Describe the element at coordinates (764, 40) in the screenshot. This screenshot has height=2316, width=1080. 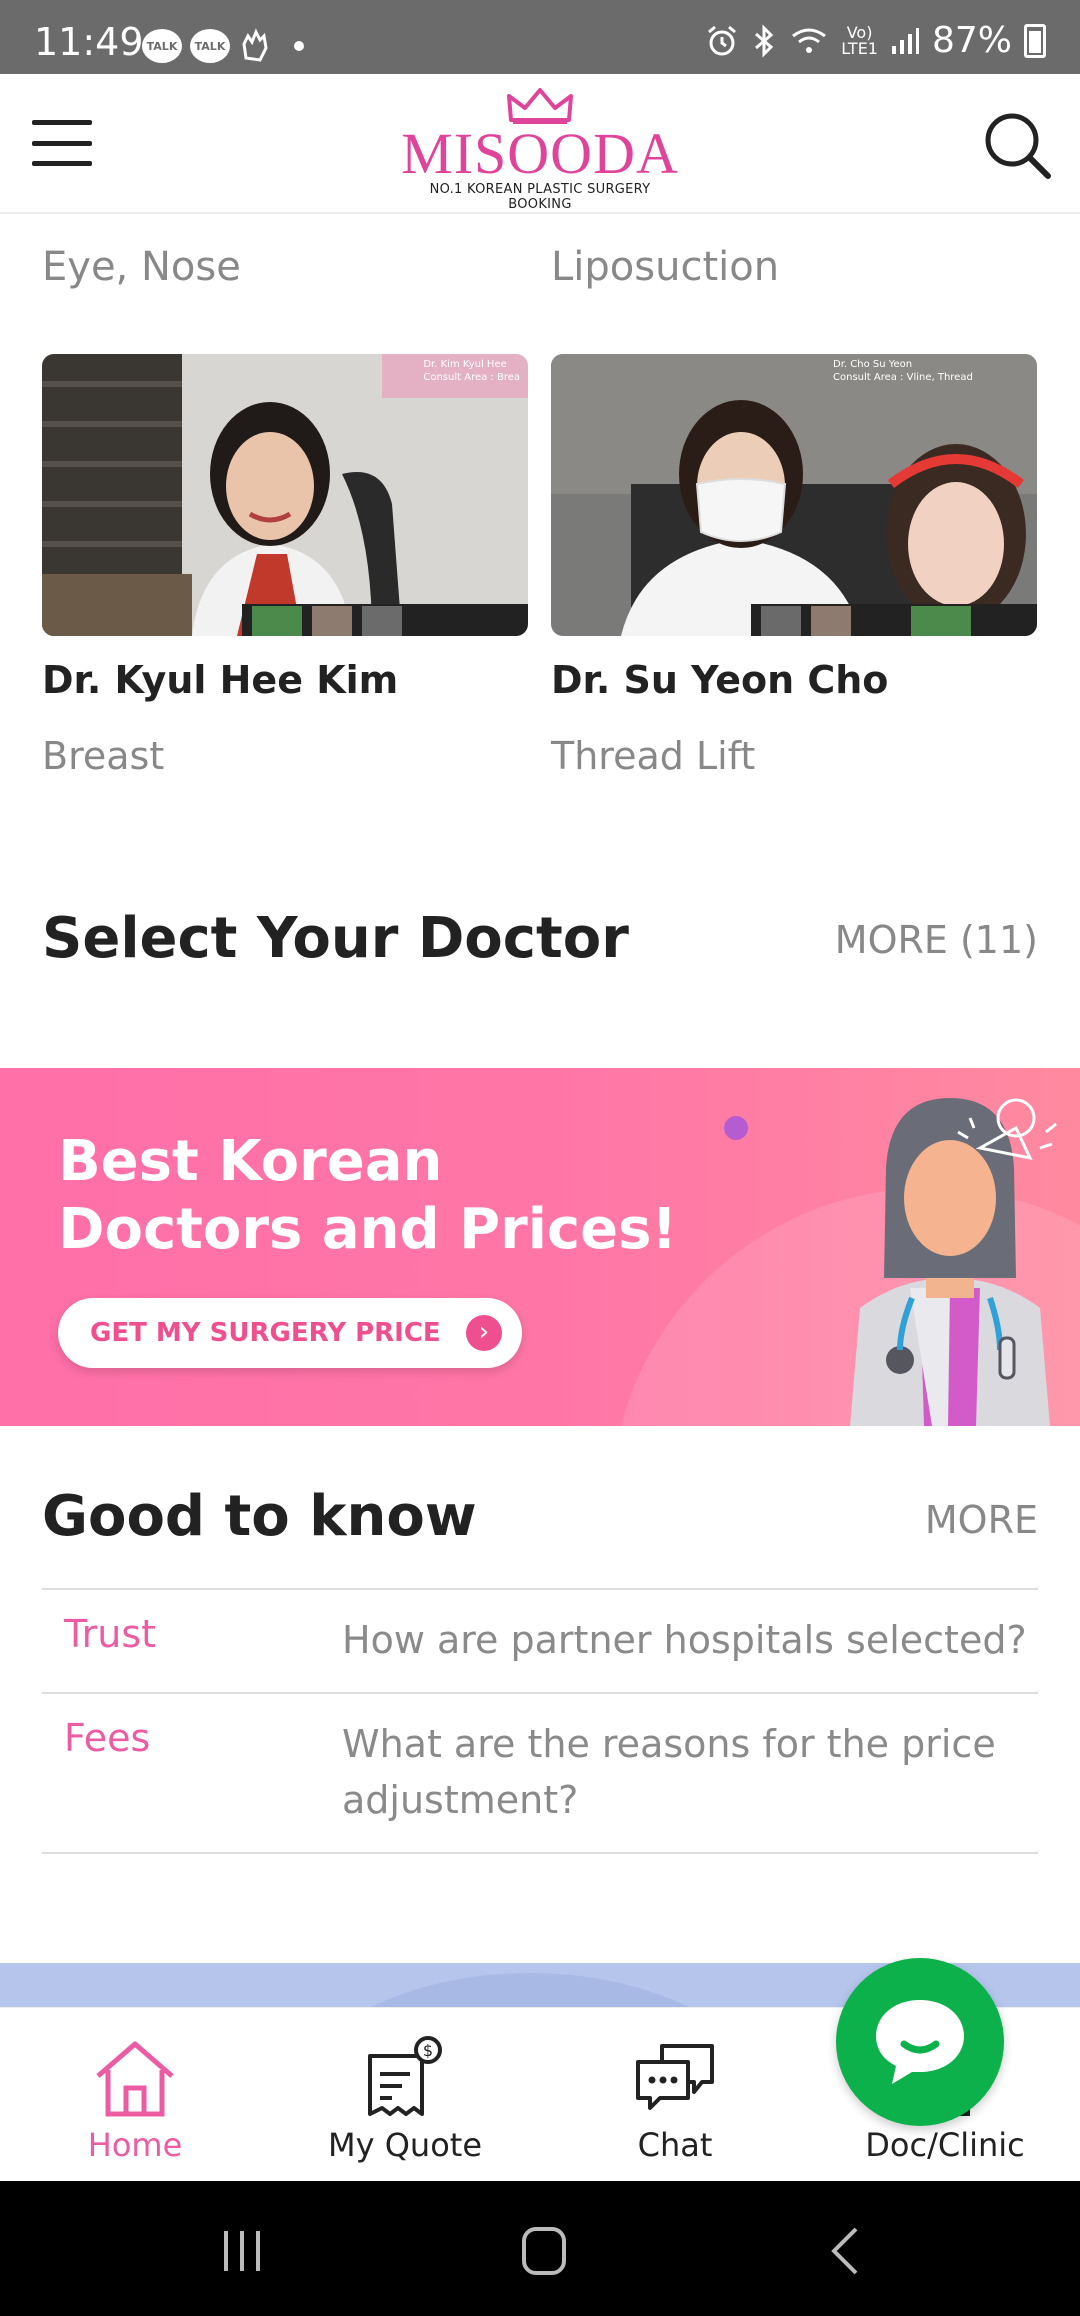
I see `bluetooth-icon` at that location.